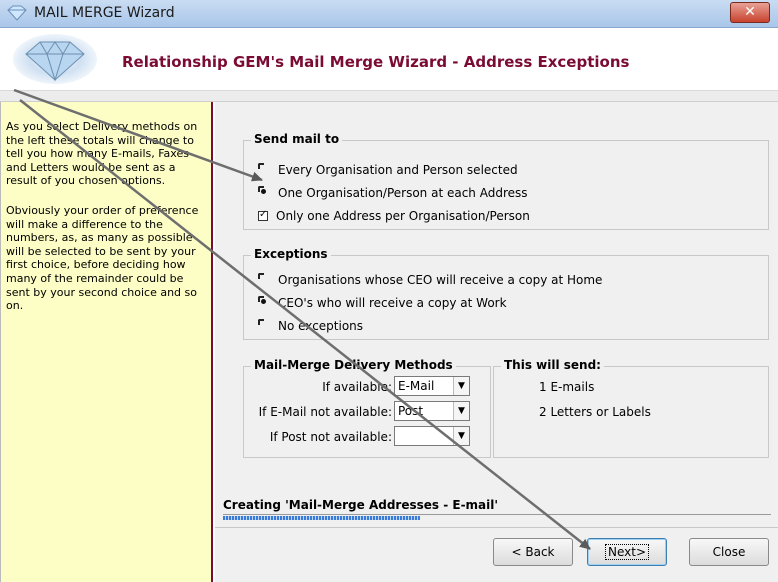  I want to click on close-button: Close, so click(729, 552).